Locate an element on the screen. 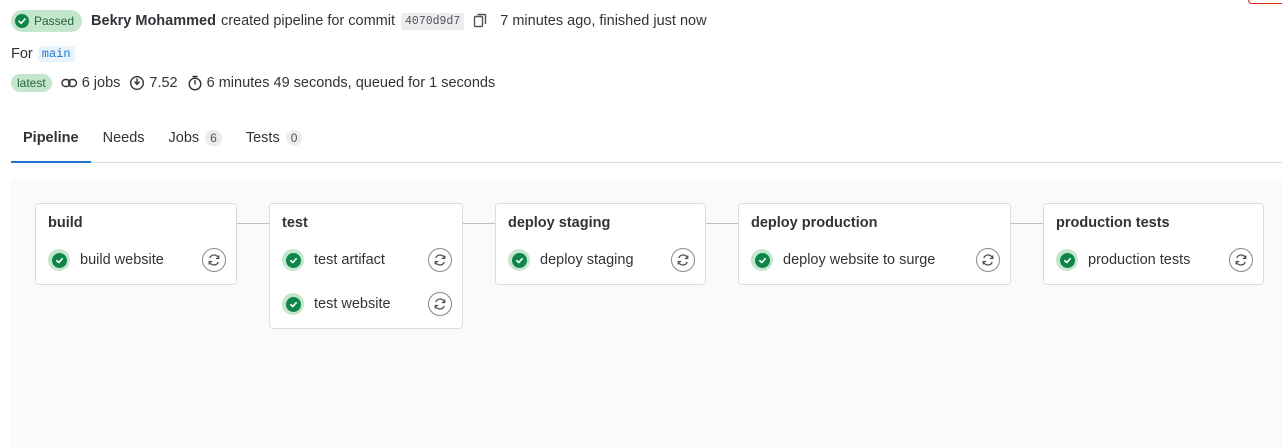 This screenshot has height=448, width=1282. tab-pipeline: Pipeline is located at coordinates (51, 138).